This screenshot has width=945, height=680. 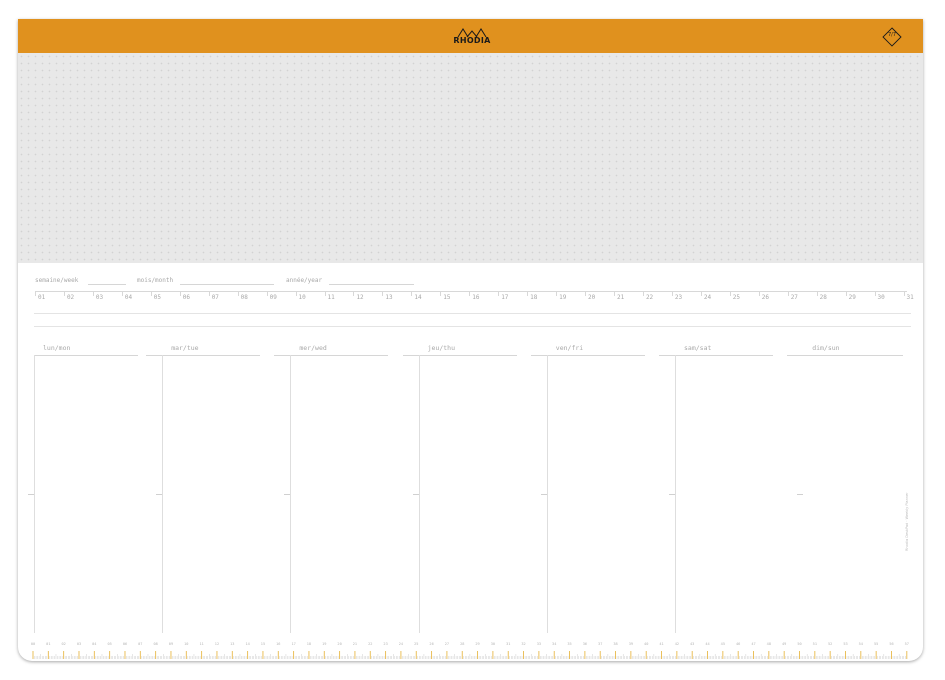 I want to click on ruler-label: 10, so click(x=186, y=644).